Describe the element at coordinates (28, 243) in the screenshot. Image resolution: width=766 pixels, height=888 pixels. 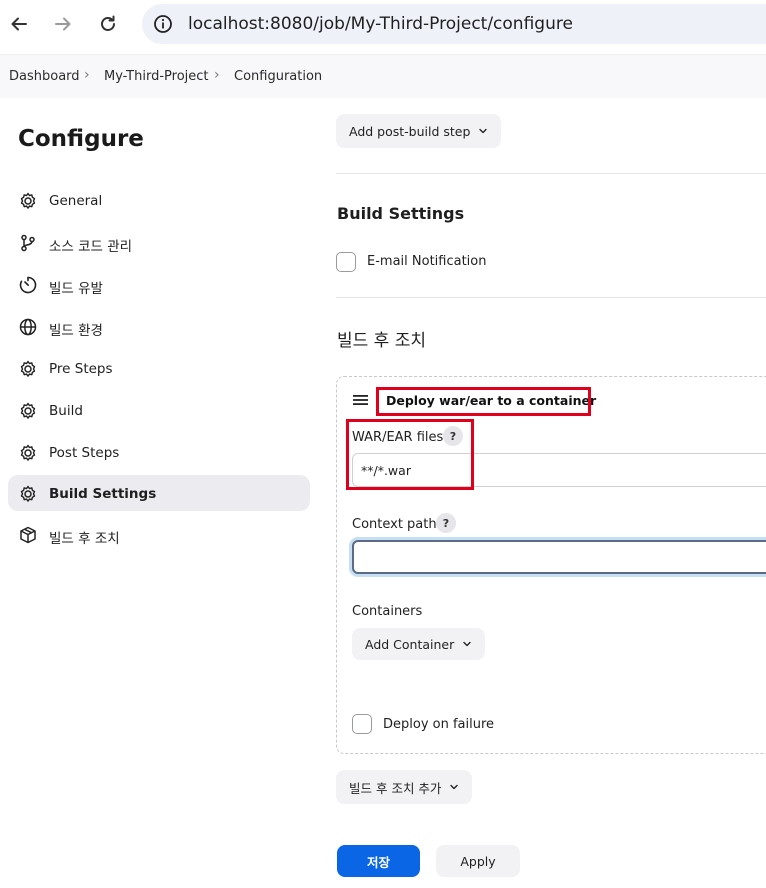
I see `branch-icon` at that location.